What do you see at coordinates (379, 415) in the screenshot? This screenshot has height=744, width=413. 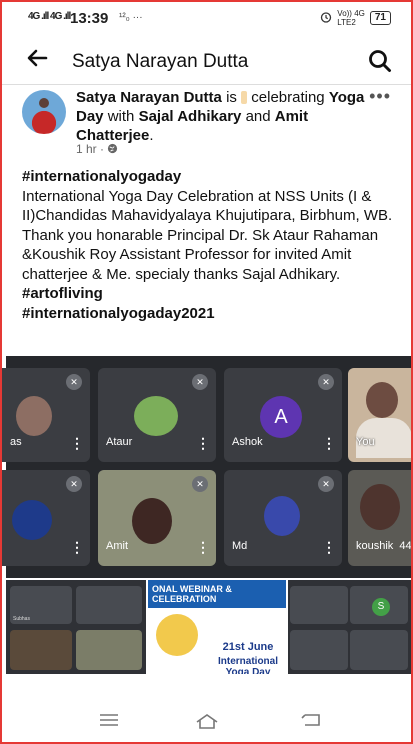 I see `meeting-tile: You` at bounding box center [379, 415].